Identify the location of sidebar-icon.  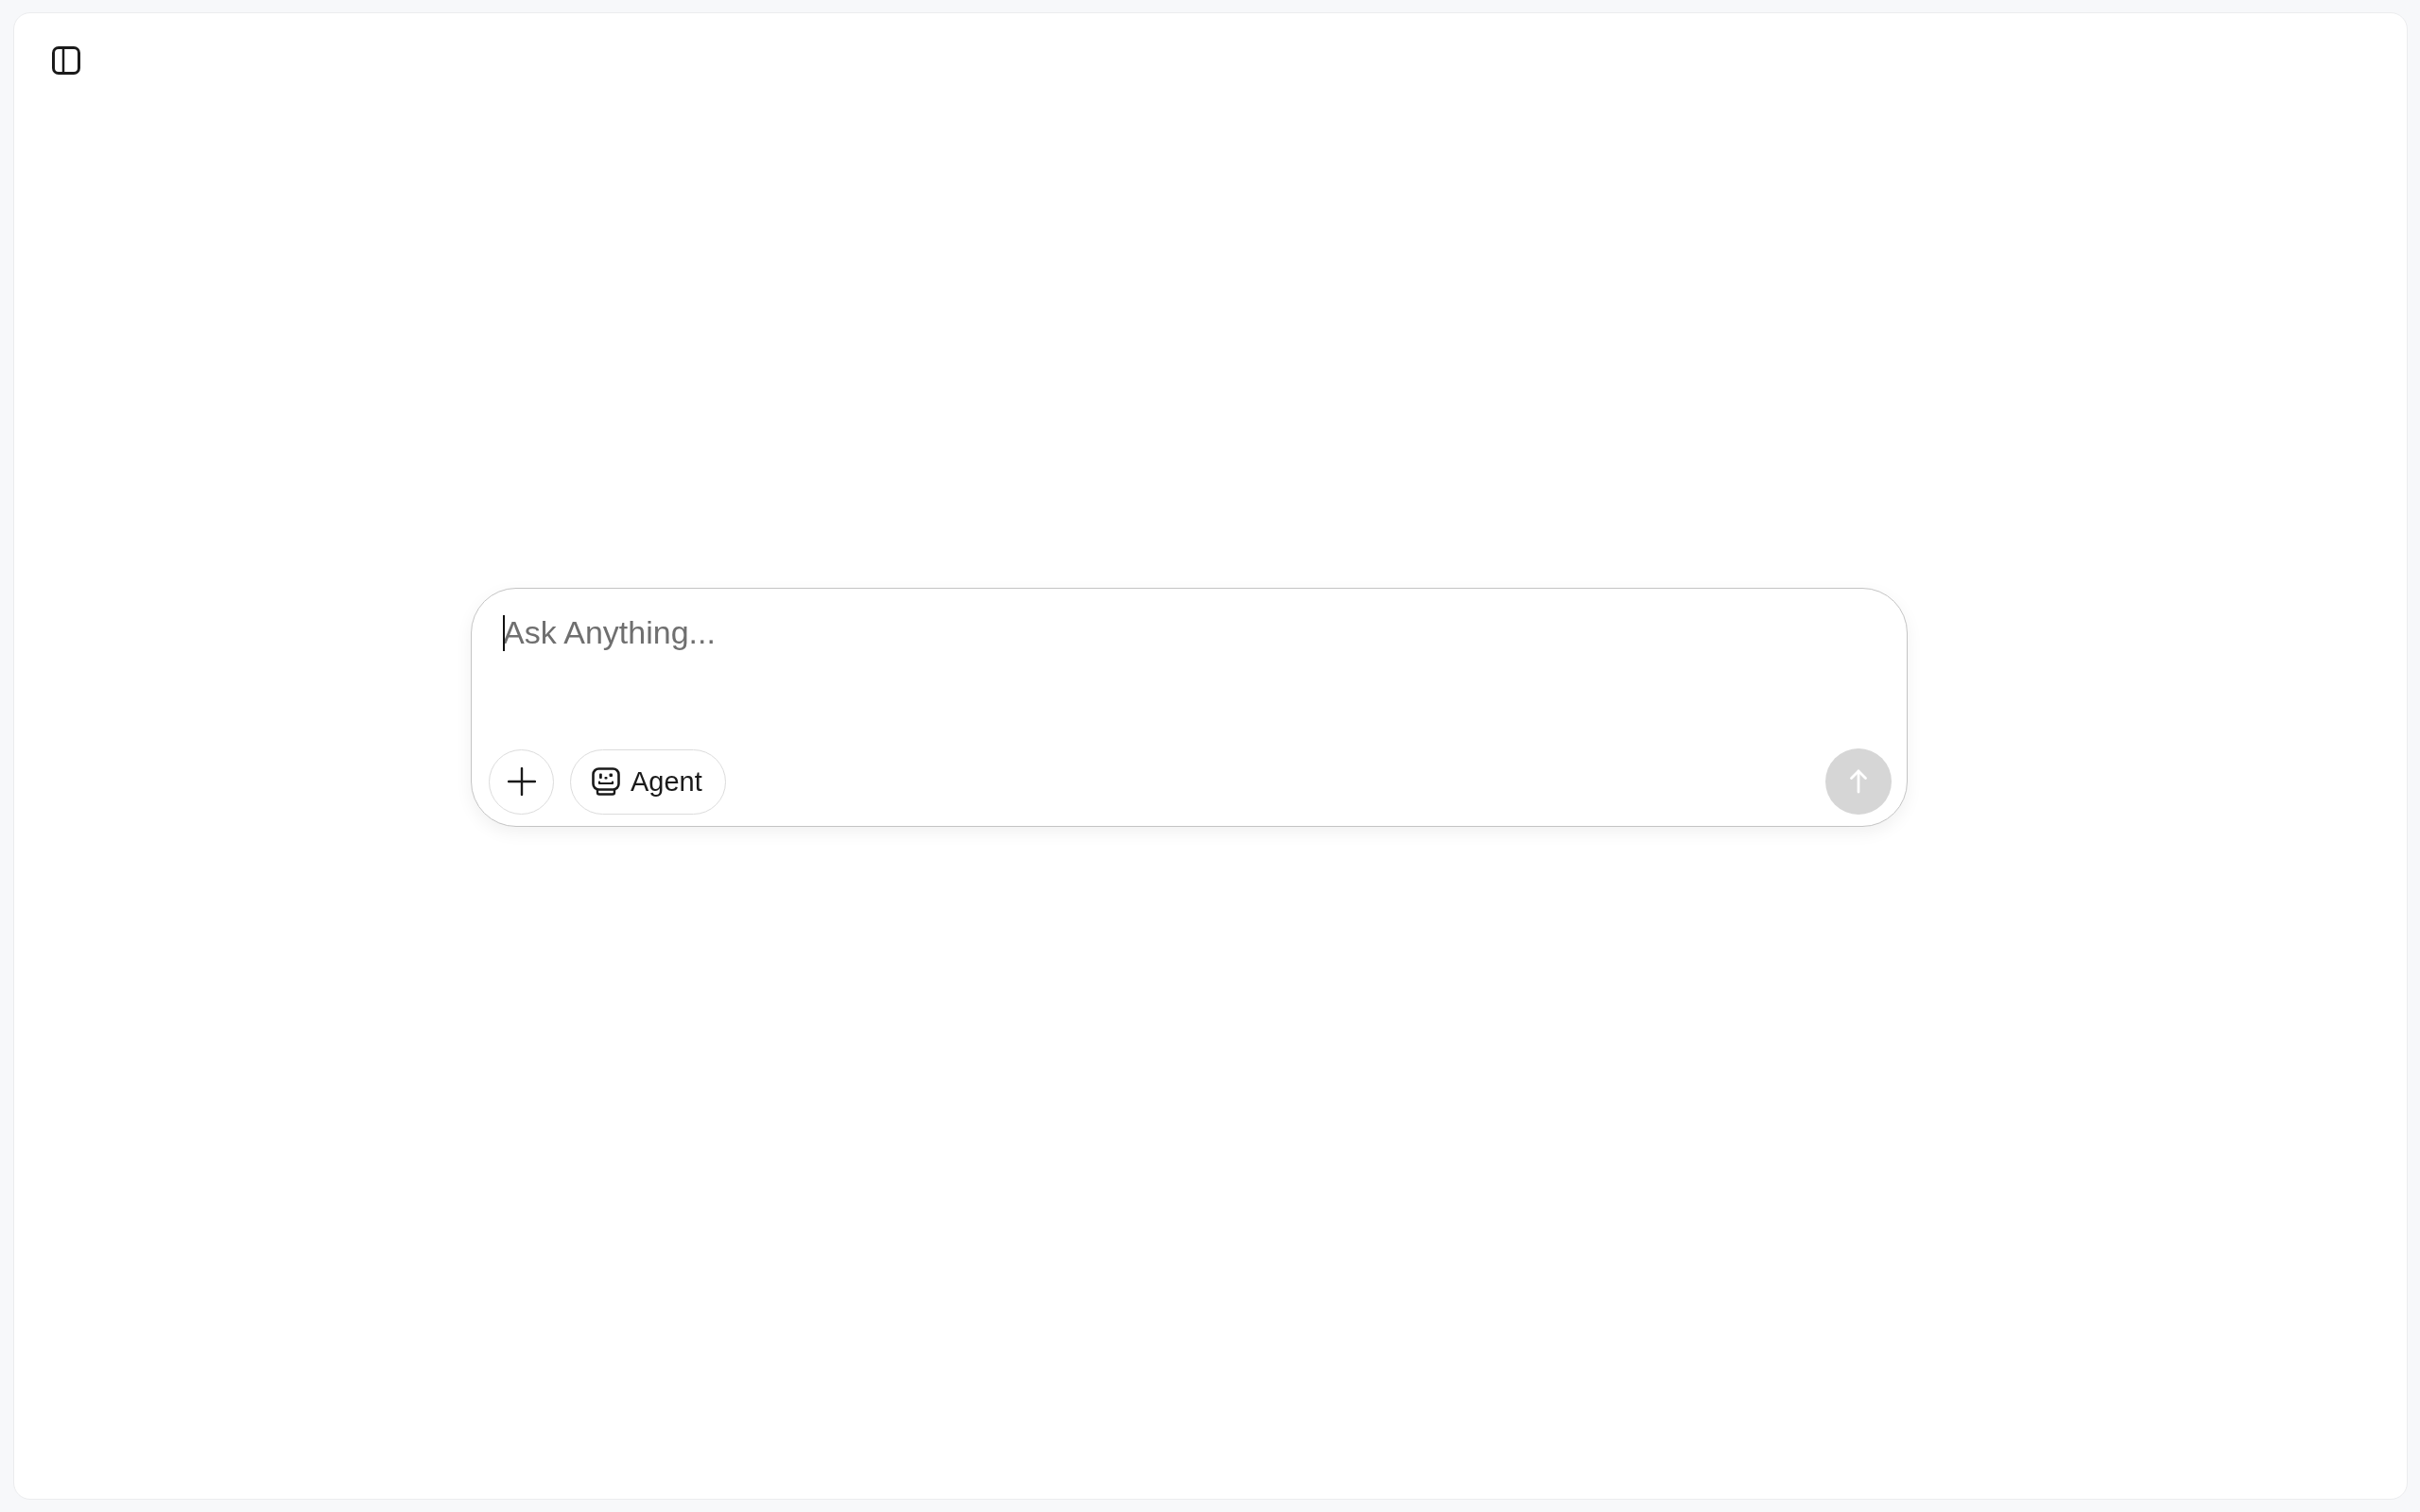
(66, 60).